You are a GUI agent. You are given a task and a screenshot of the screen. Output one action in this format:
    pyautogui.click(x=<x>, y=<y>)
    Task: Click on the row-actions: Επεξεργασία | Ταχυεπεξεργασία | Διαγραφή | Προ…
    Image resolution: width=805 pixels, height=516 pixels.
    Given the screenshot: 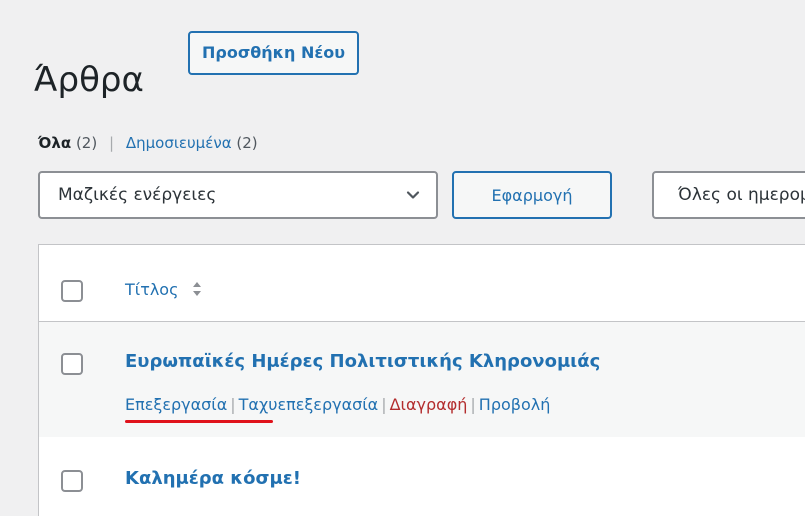 What is the action you would take?
    pyautogui.click(x=337, y=404)
    